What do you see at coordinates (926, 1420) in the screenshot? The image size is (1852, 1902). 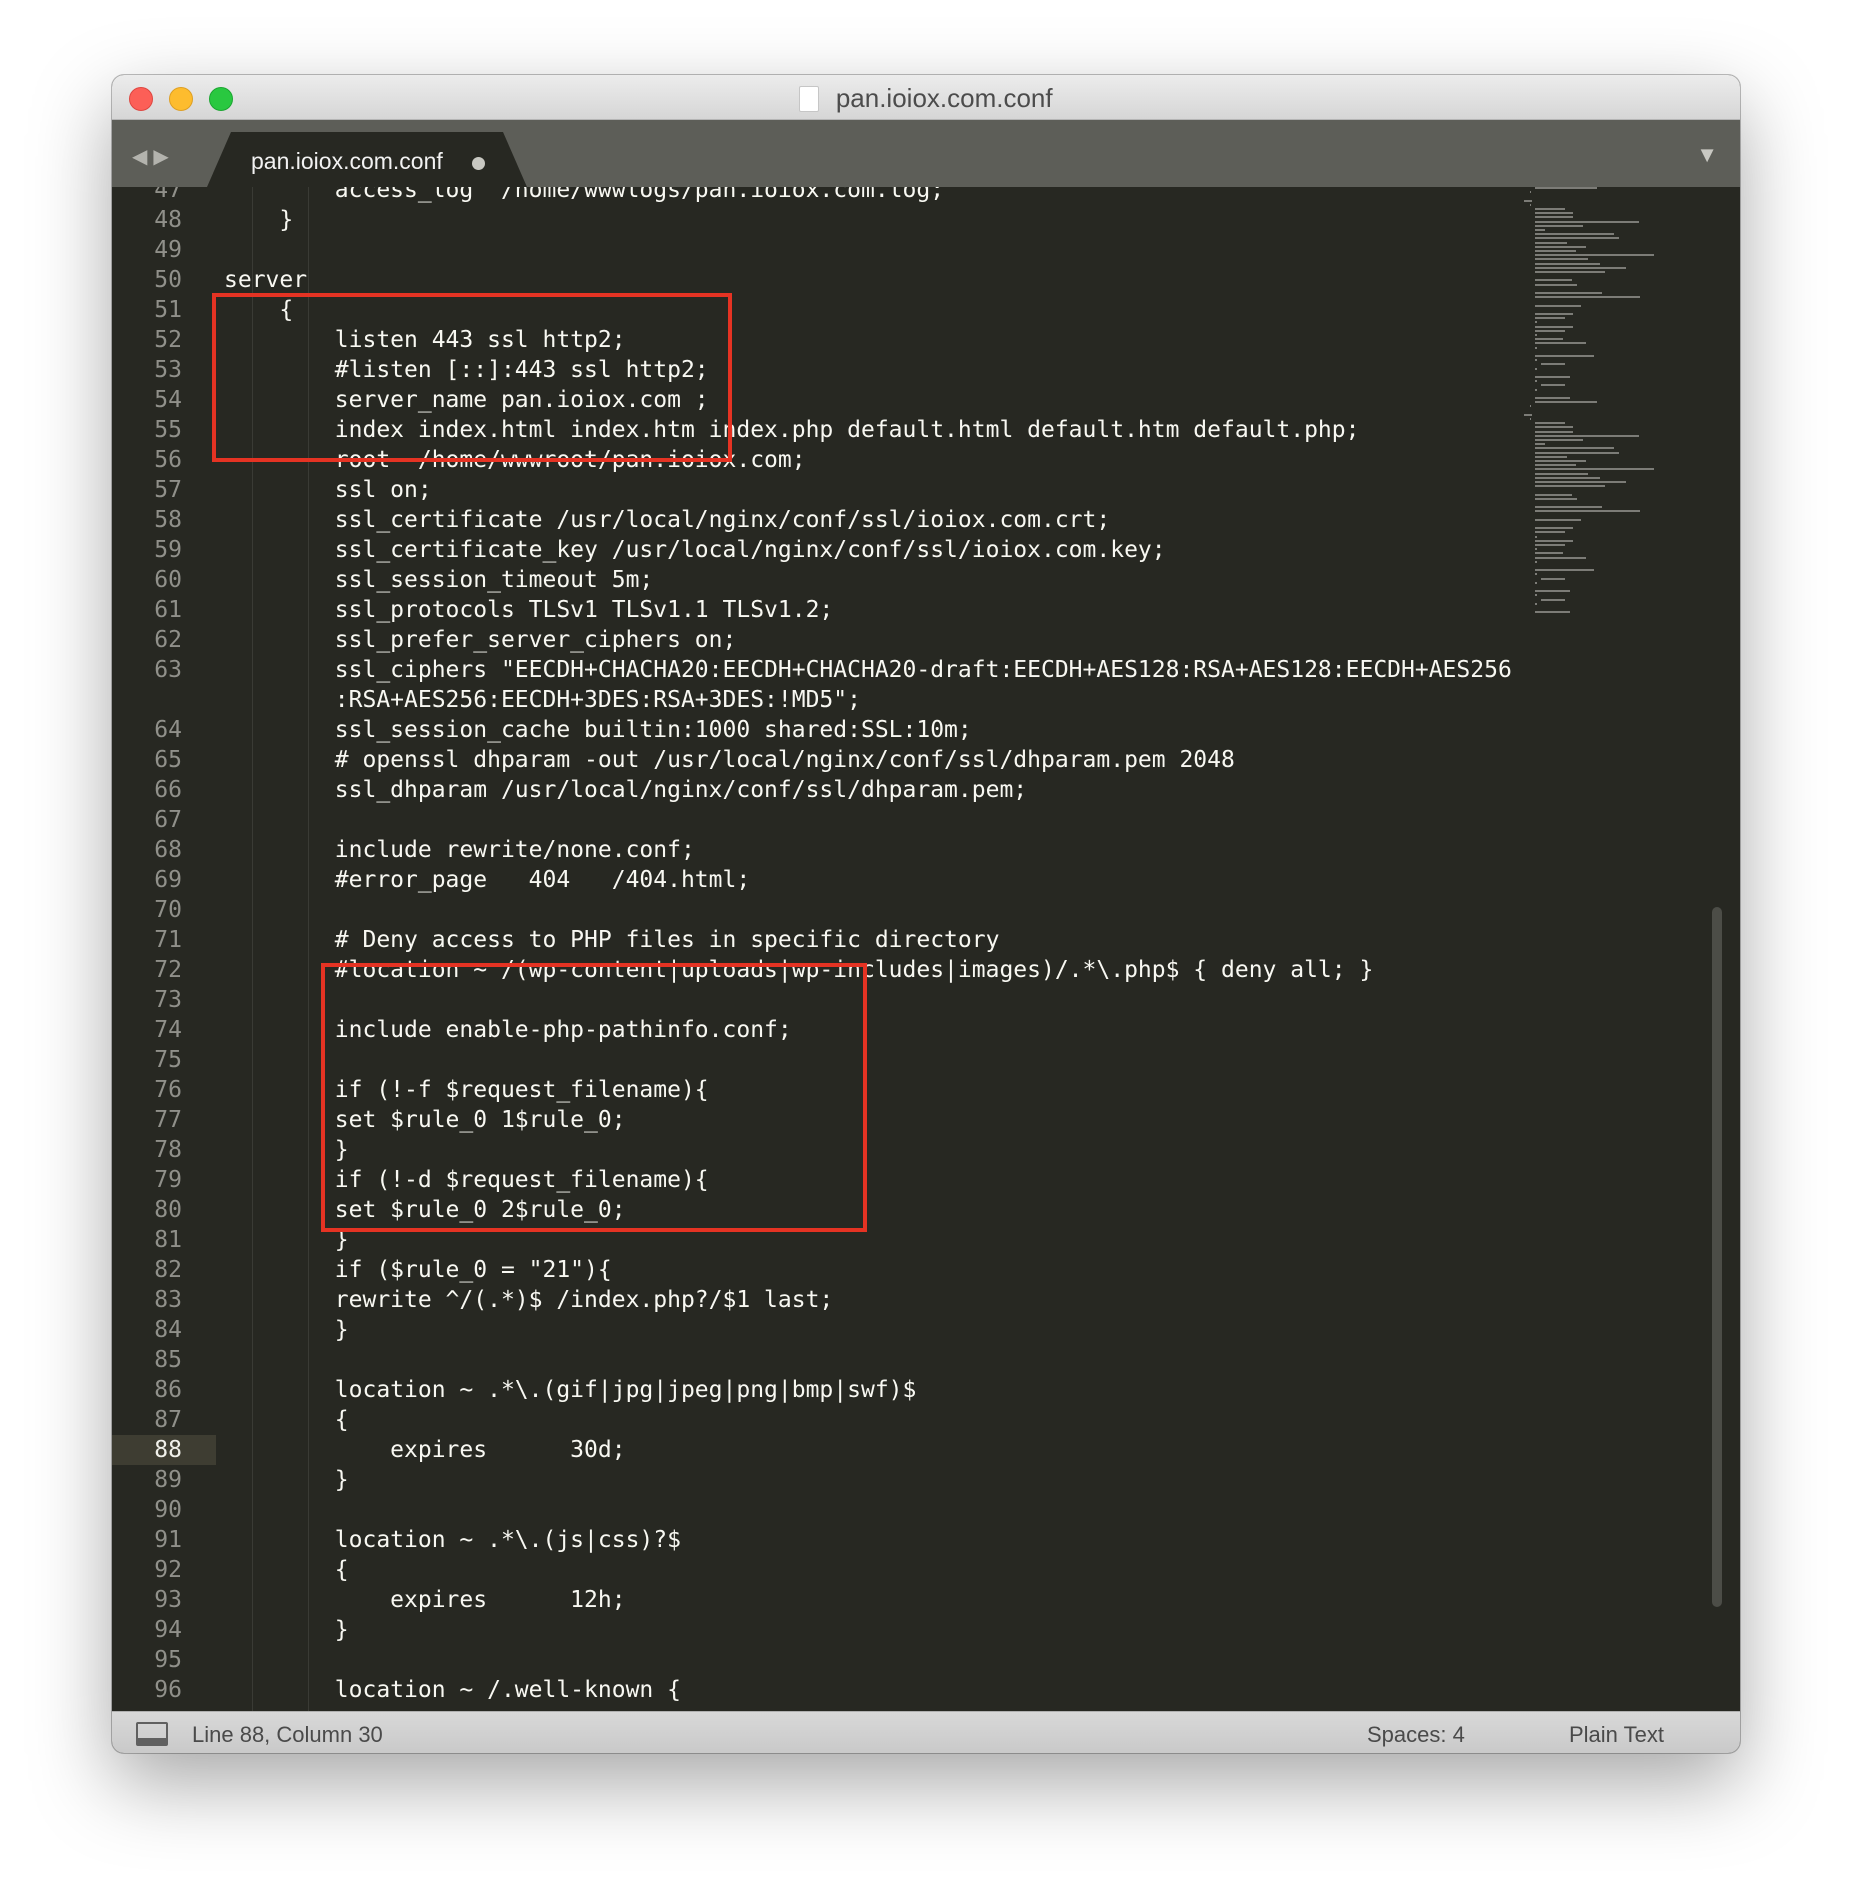 I see `code-line: 87 {` at bounding box center [926, 1420].